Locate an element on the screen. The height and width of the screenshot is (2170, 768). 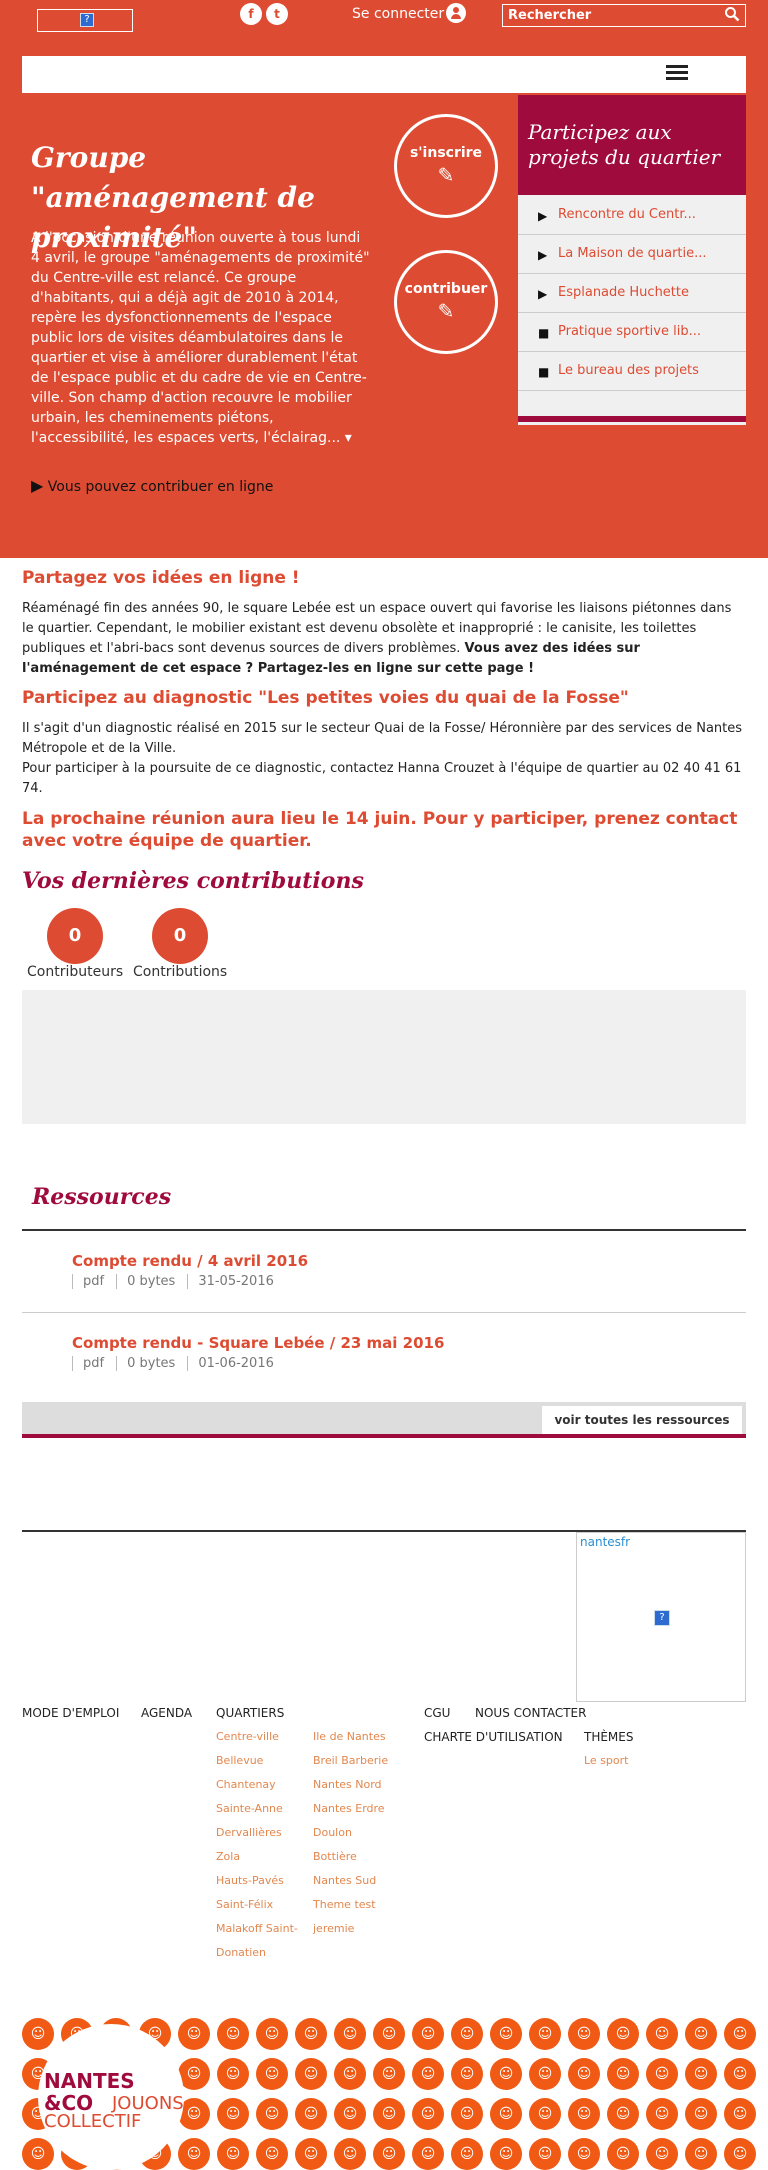
signup-button: s'inscrire ✎ is located at coordinates (446, 166).